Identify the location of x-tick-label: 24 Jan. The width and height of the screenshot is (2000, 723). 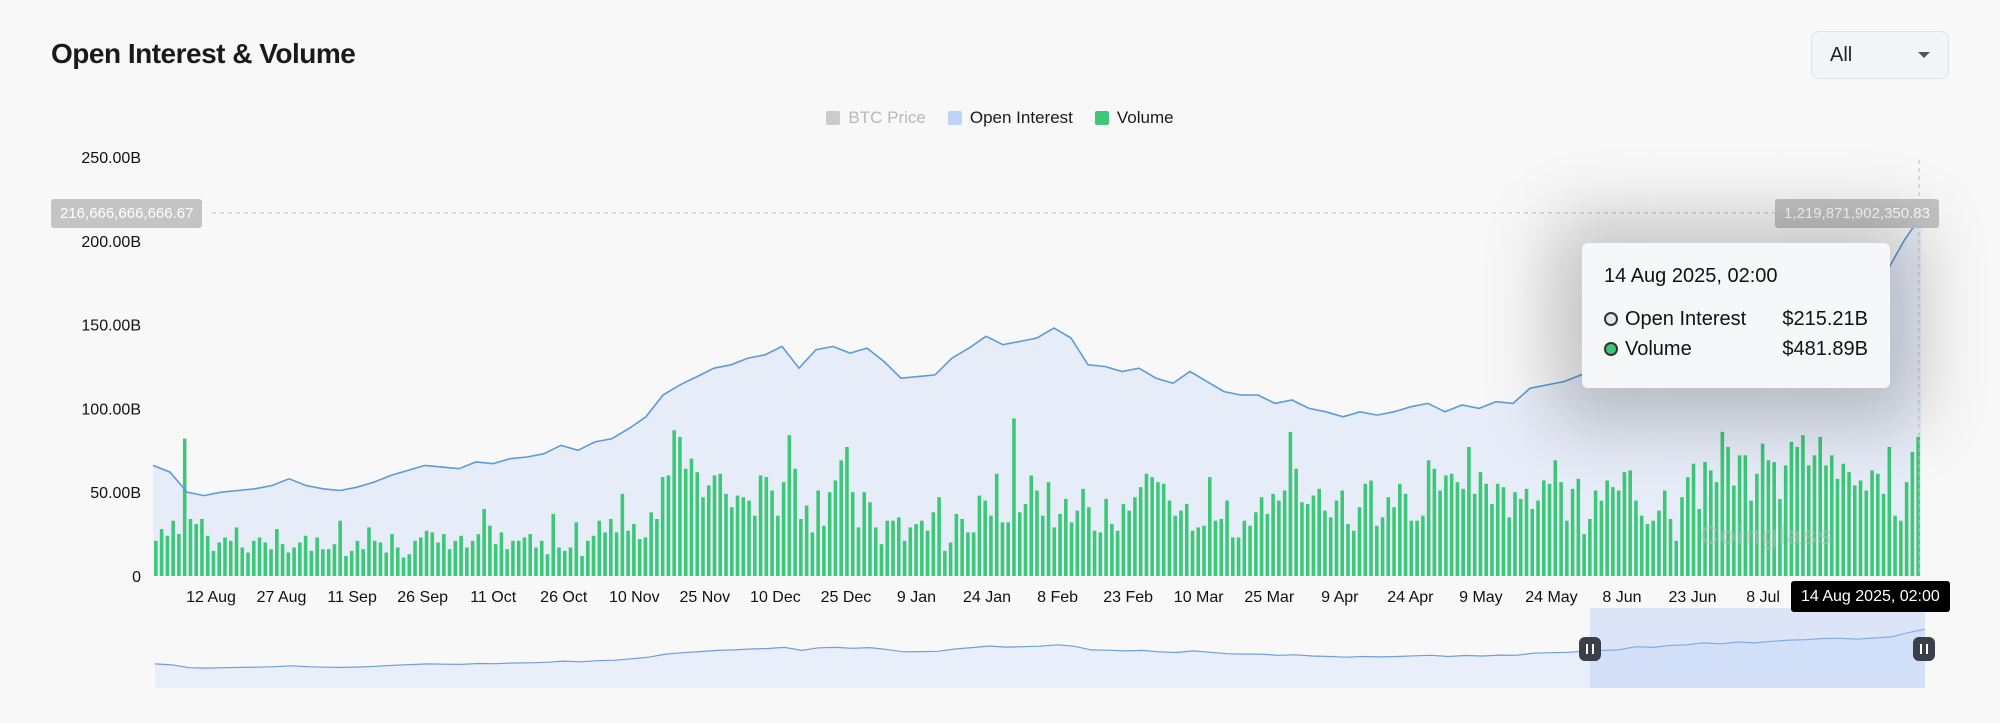
(987, 597).